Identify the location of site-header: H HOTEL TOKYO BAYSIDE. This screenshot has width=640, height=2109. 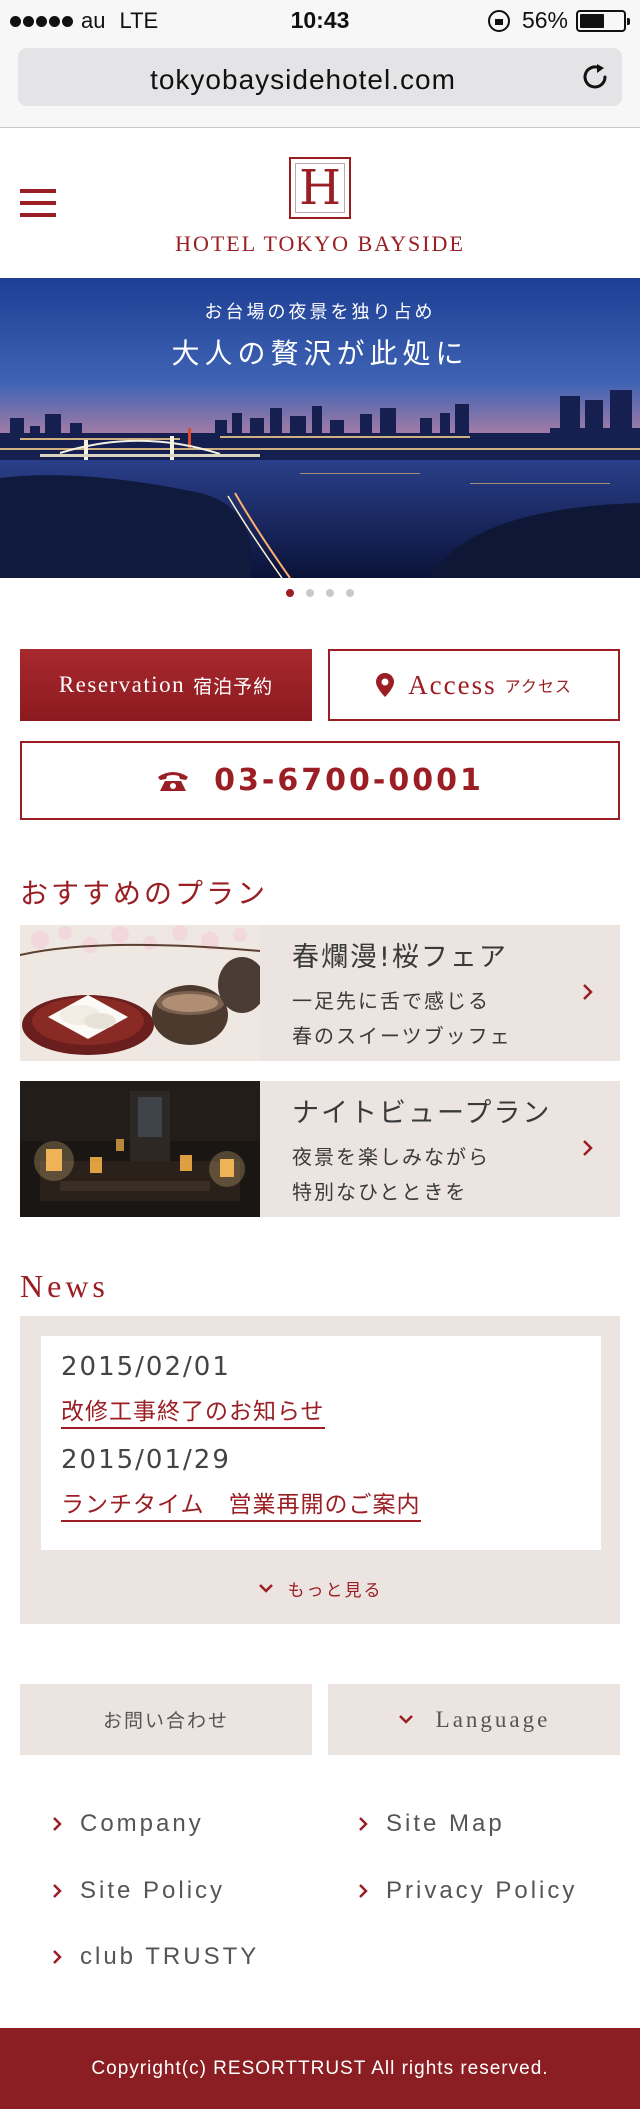
(320, 203).